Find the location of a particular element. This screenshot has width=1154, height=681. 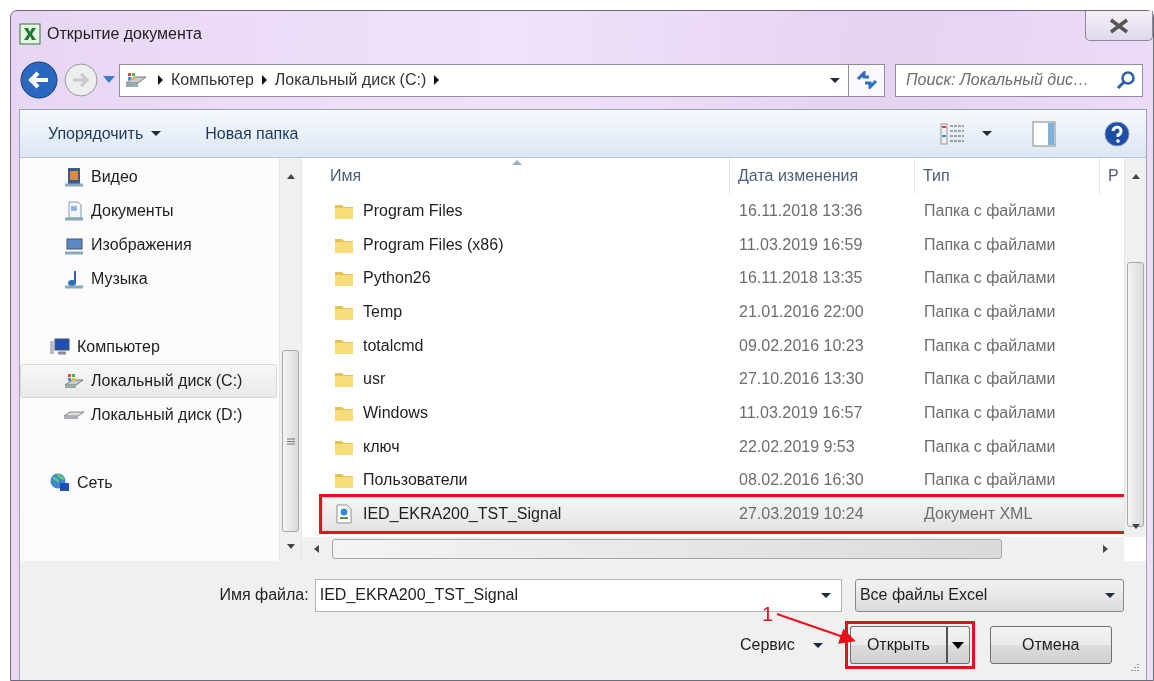

sidebar-item: Локальный диск (C:) is located at coordinates (148, 381).